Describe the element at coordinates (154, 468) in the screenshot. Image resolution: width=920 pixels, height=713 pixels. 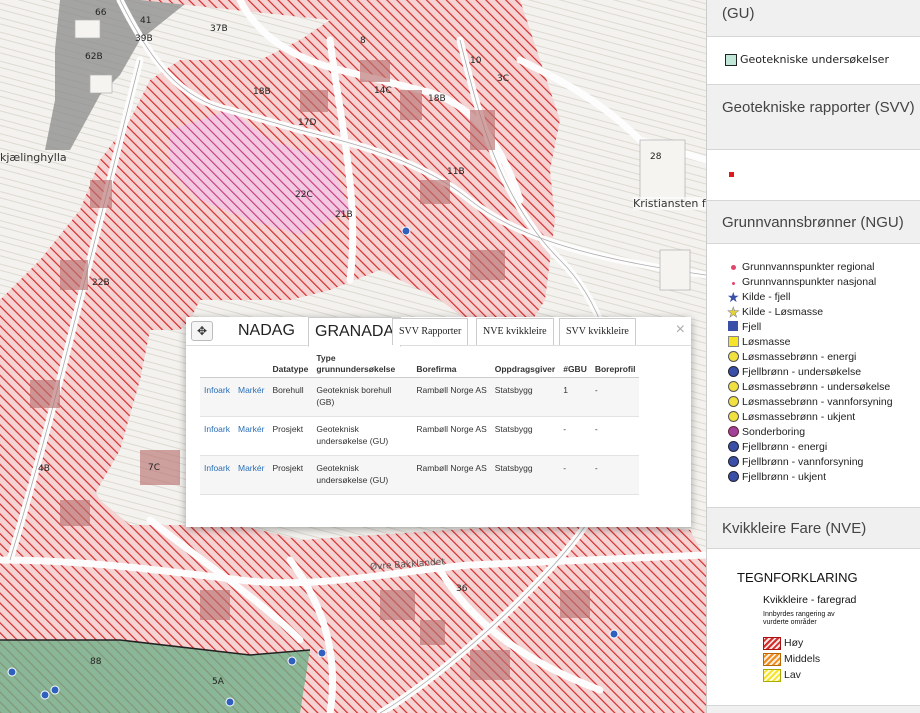
I see `parcel-label: 7C` at that location.